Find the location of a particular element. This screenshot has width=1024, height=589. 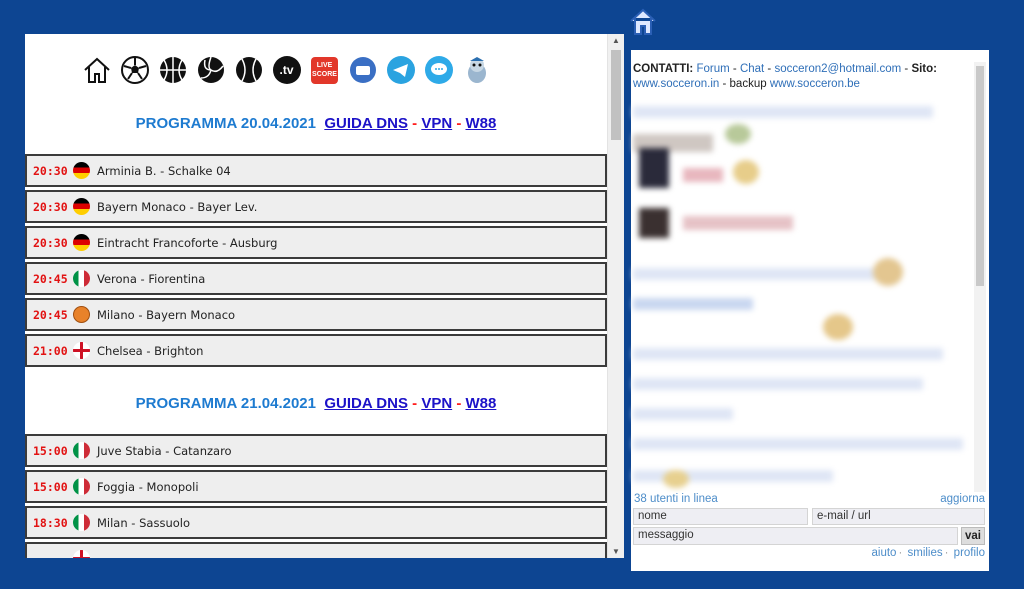

forum-link: Forum is located at coordinates (712, 69).